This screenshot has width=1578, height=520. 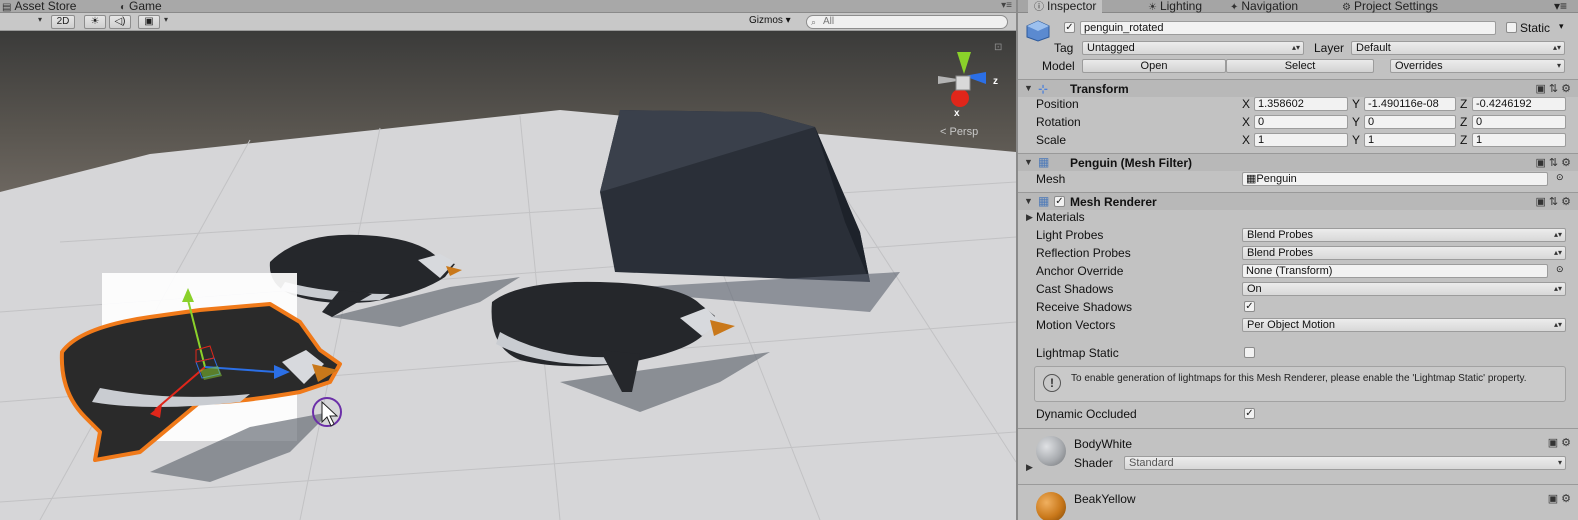 I want to click on lightbulb-icon: ☀, so click(x=1152, y=7).